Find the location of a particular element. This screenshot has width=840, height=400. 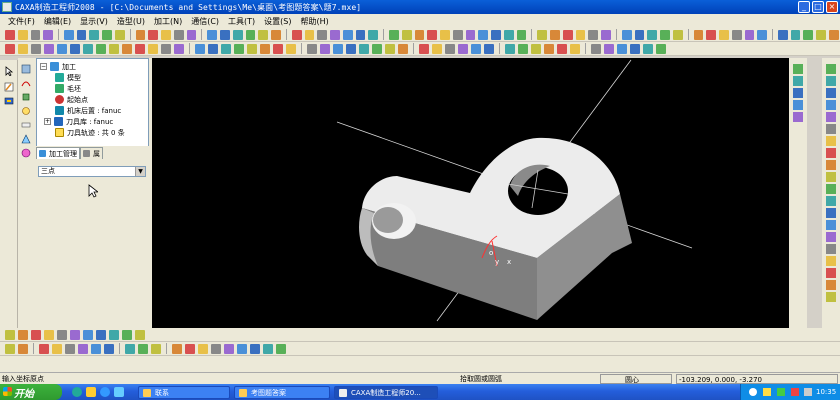

menu-tools: 工具(T) is located at coordinates (241, 21).